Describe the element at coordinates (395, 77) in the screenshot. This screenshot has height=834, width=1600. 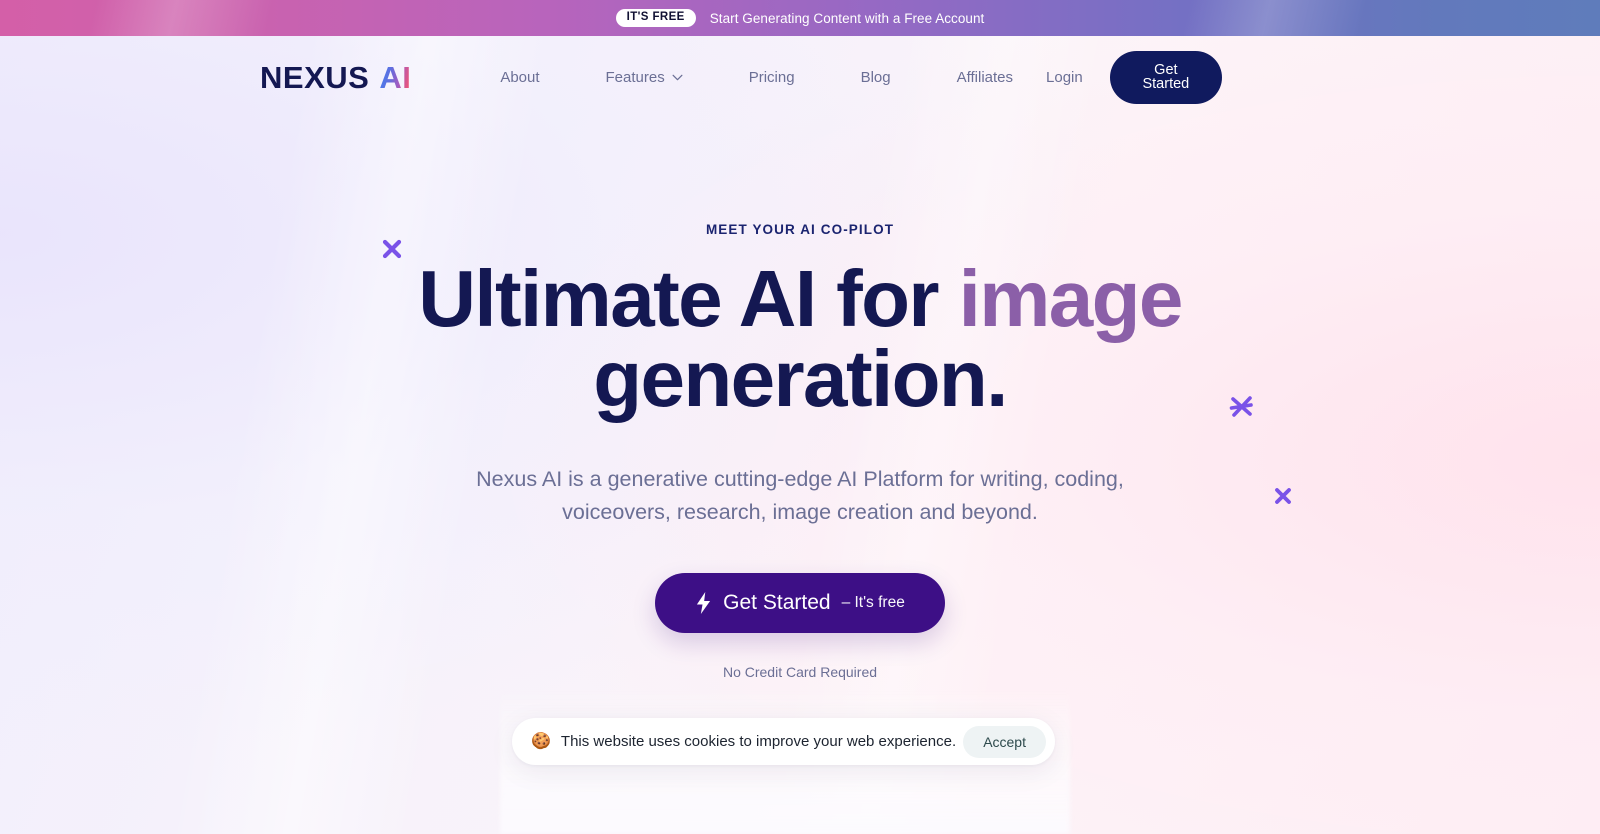
I see `logo-text-ai: AI` at that location.